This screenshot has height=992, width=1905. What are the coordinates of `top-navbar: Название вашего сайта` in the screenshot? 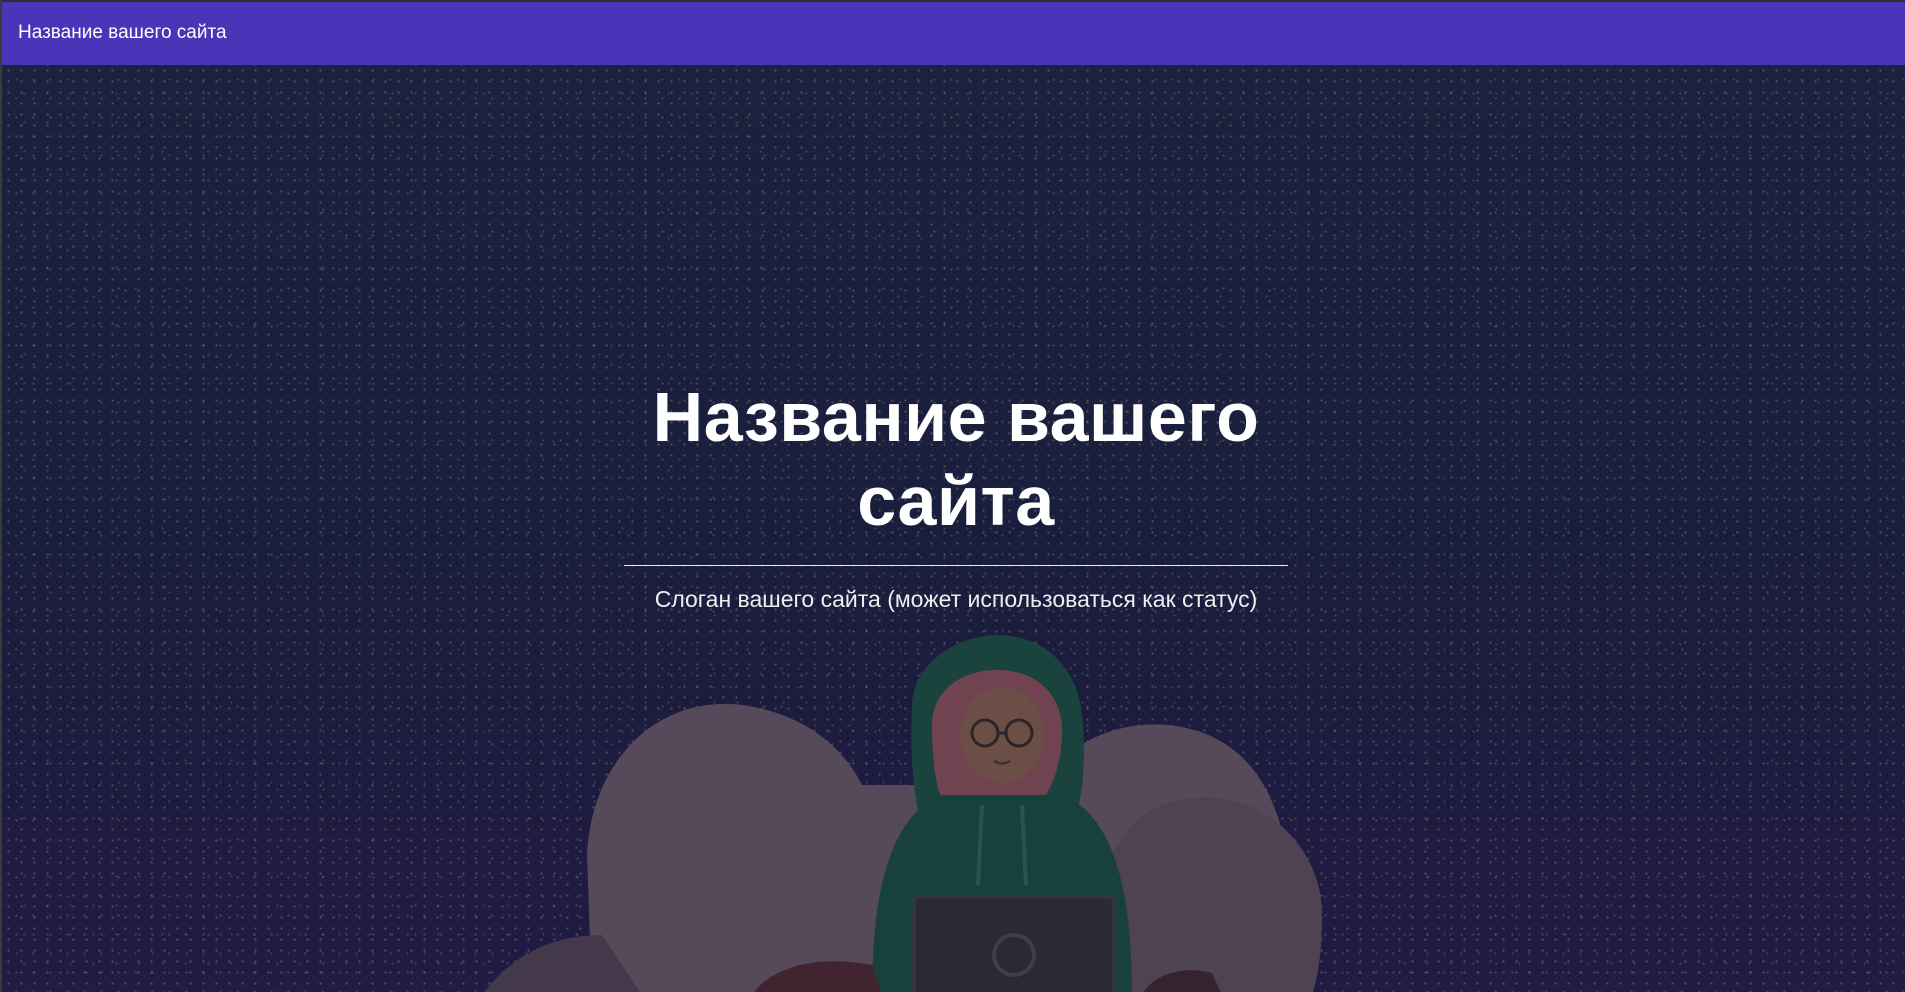 It's located at (953, 32).